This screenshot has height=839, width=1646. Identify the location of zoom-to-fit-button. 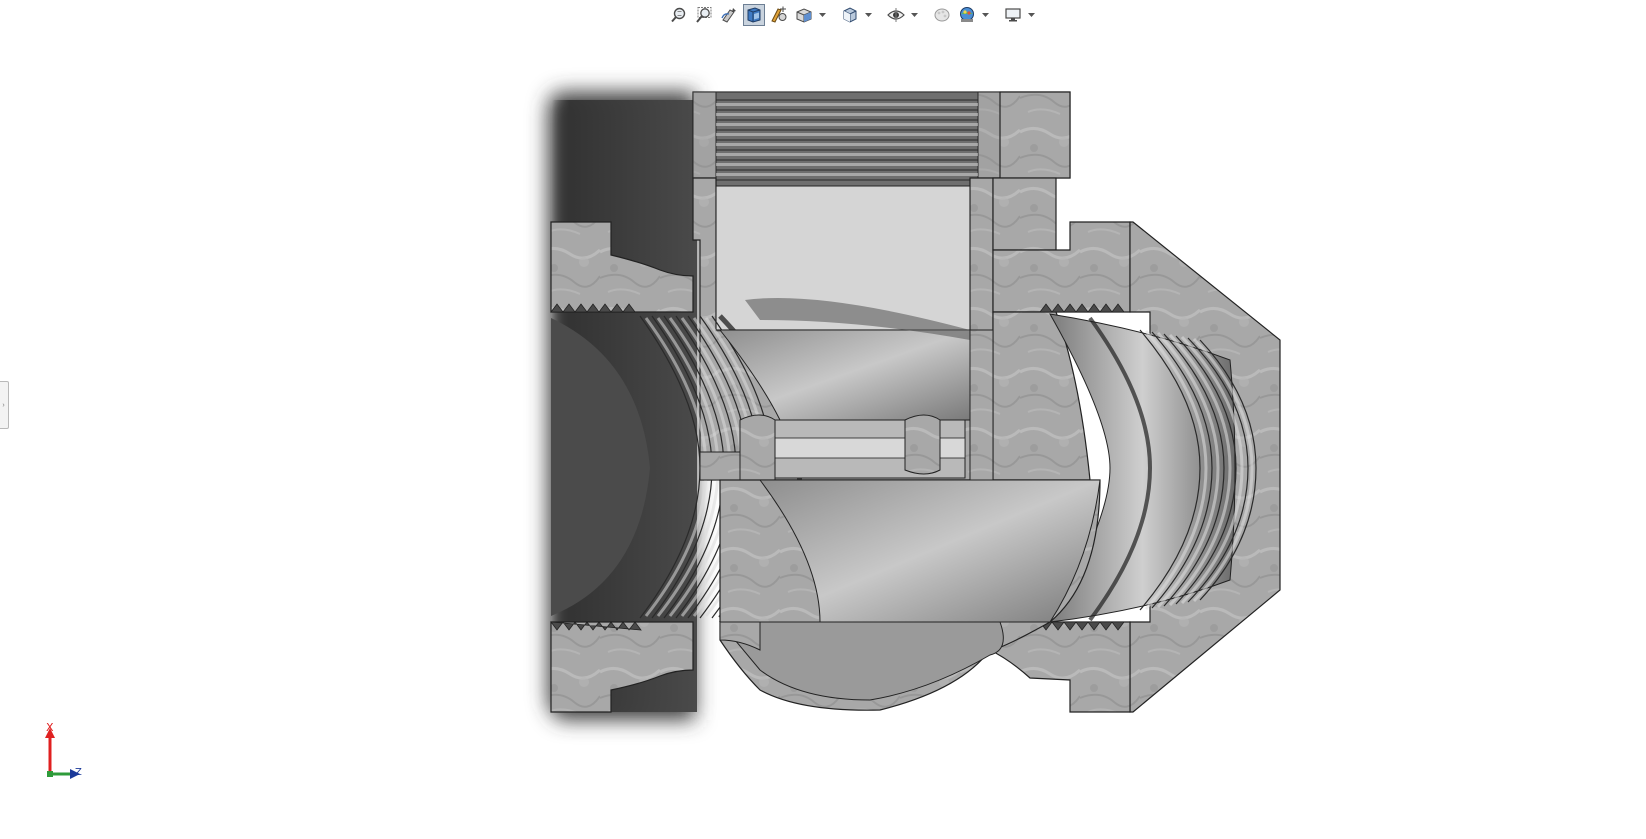
(679, 15).